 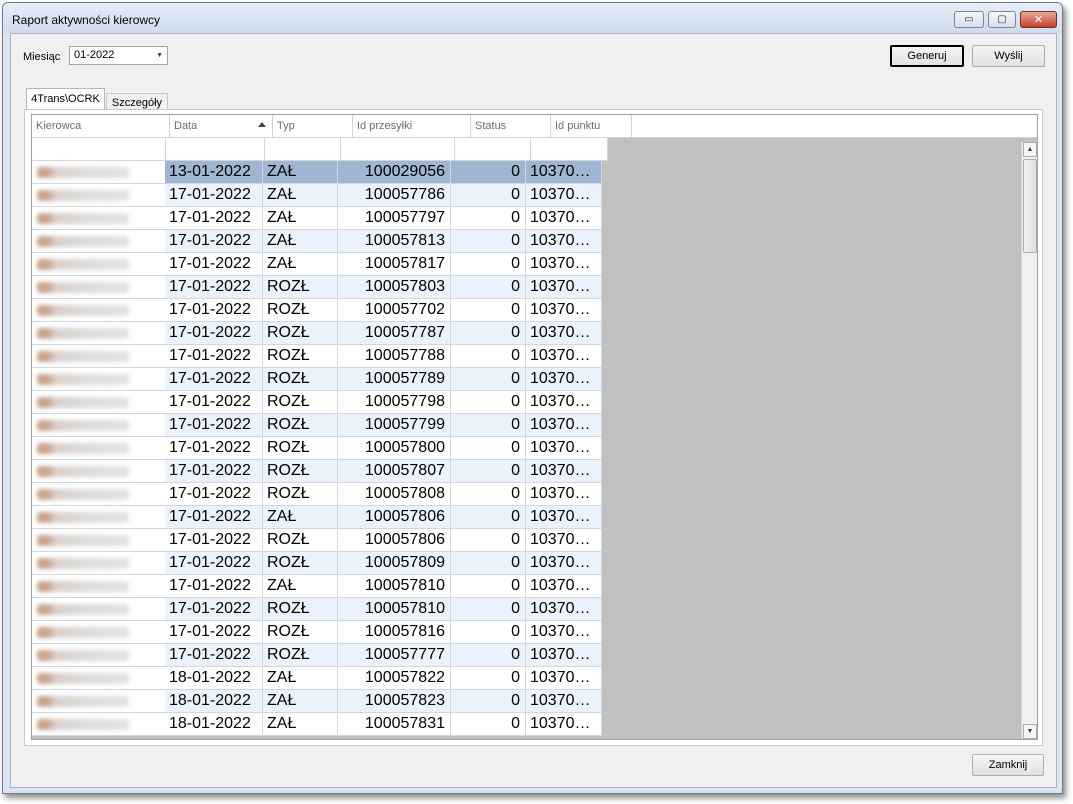 What do you see at coordinates (394, 448) in the screenshot?
I see `shipment-id-cell: 100057800` at bounding box center [394, 448].